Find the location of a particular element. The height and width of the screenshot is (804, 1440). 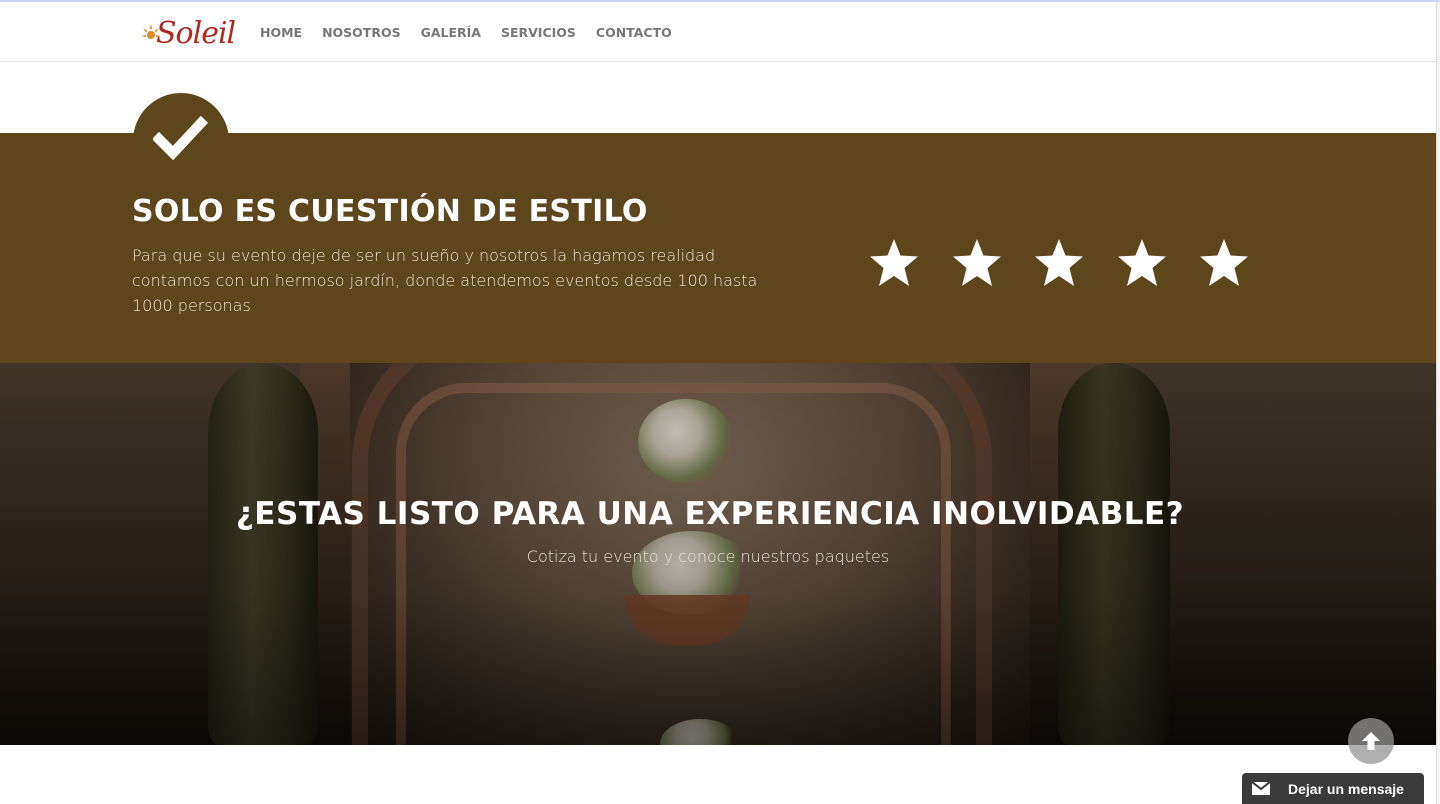

back-to-top-button is located at coordinates (1371, 741).